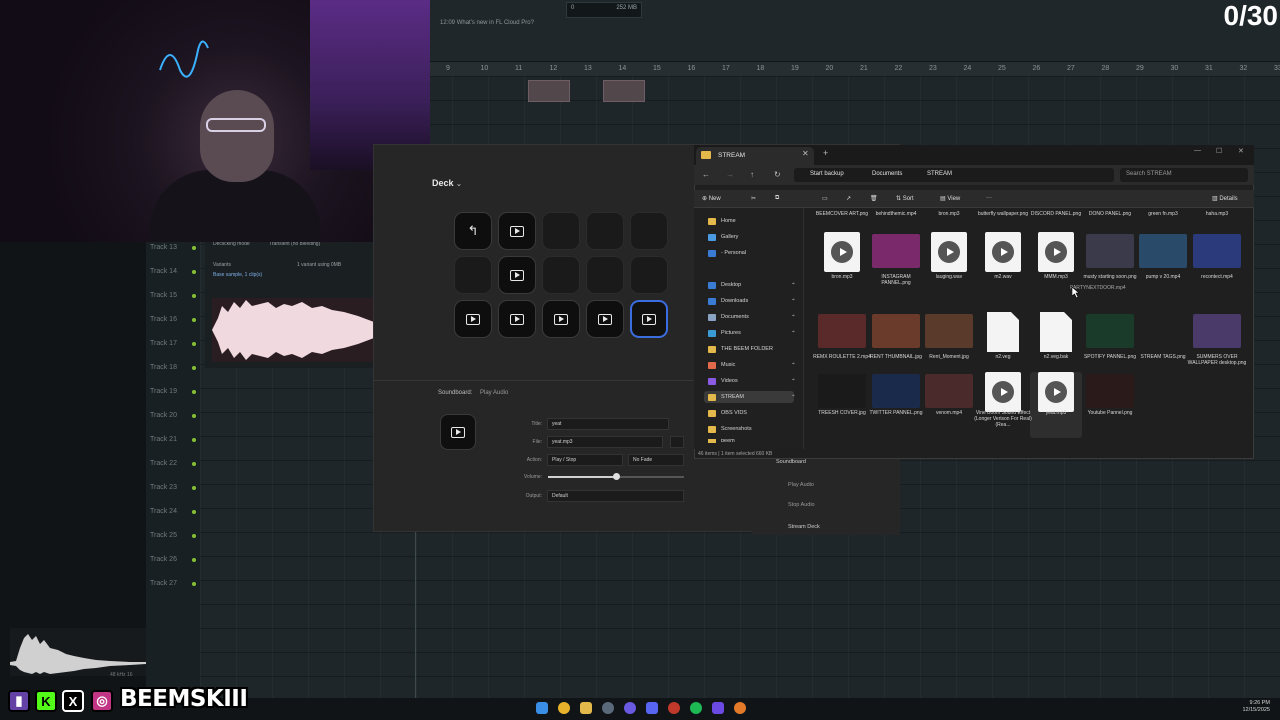  Describe the element at coordinates (755, 156) in the screenshot. I see `explorer-tab: STREAM` at that location.